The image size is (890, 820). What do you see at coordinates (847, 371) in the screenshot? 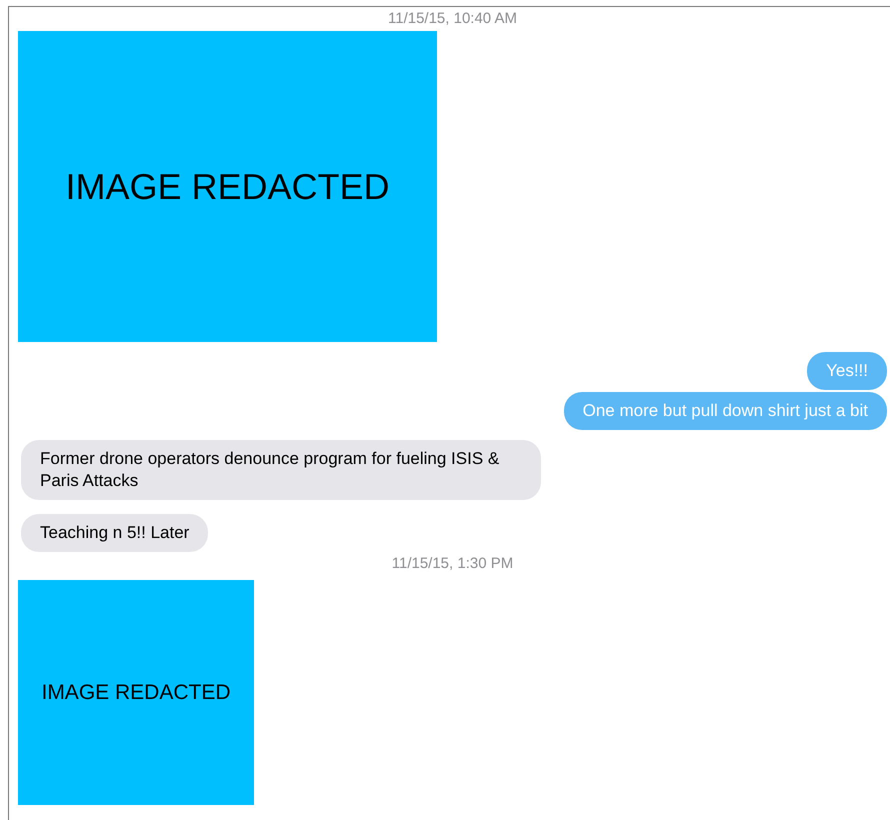
I see `sent-message: Yes!!!` at bounding box center [847, 371].